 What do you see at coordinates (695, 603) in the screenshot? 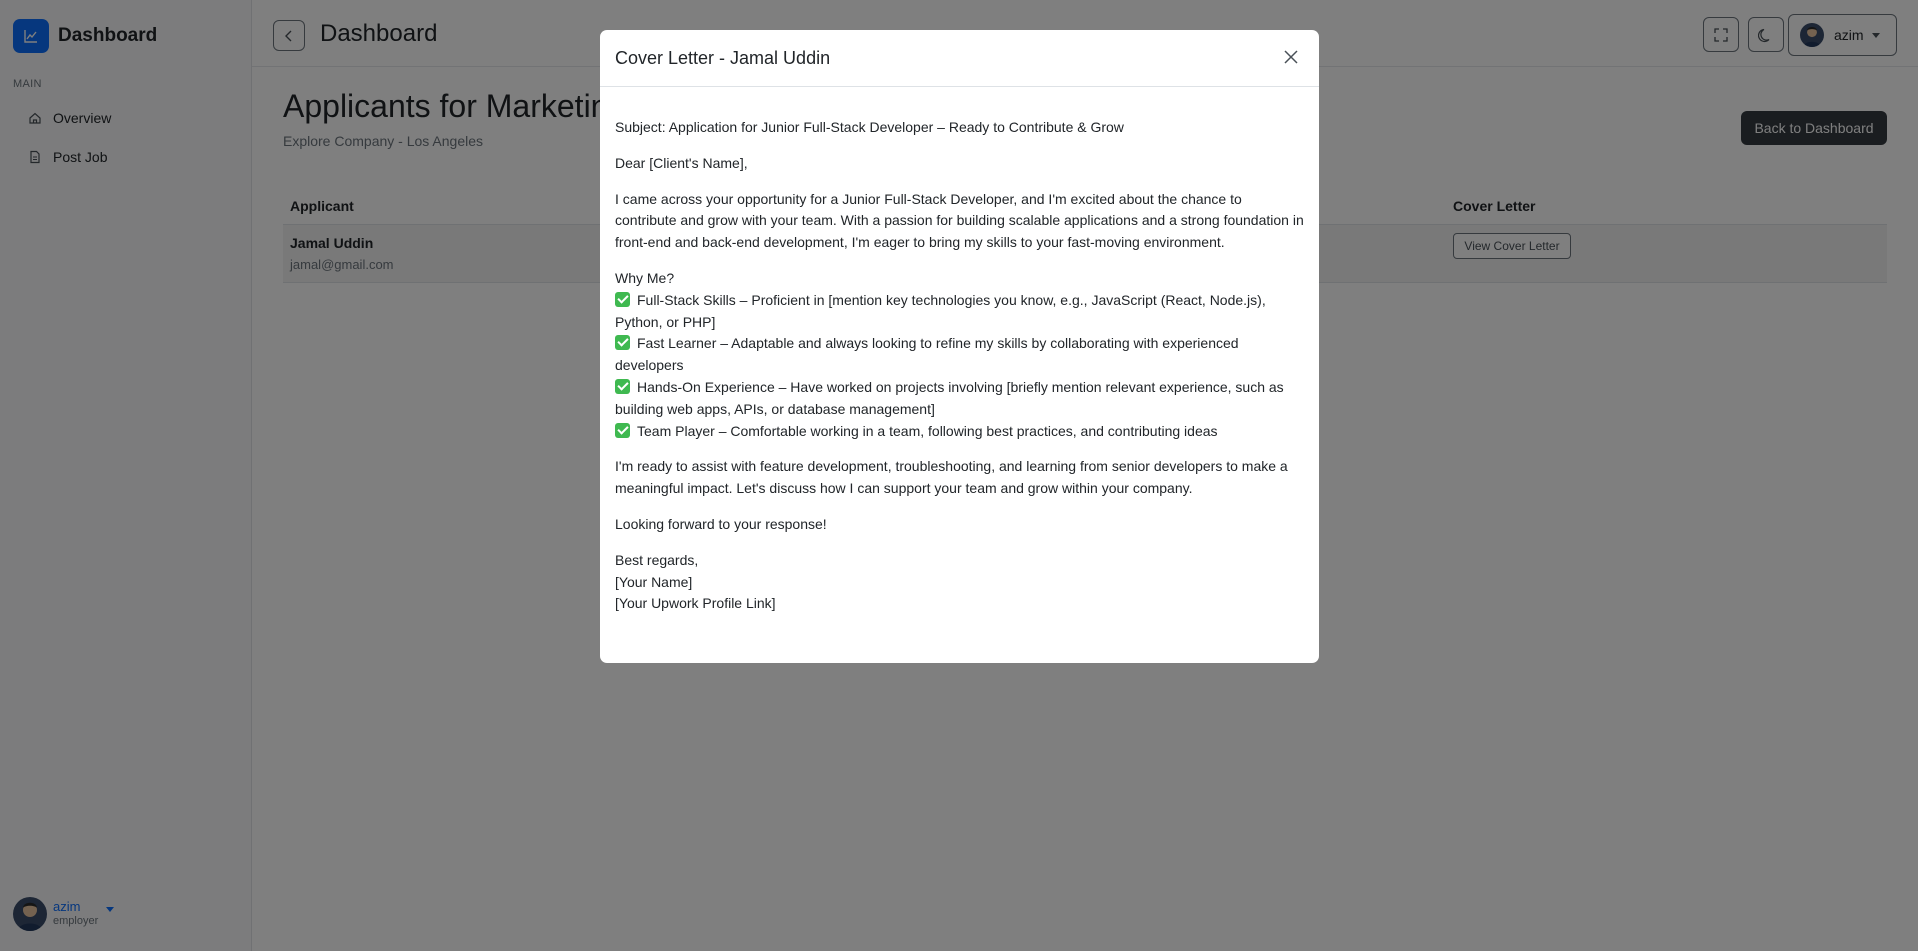
I see `cover-letter-profile-placeholder: [Your Upwork Profile Link]` at bounding box center [695, 603].